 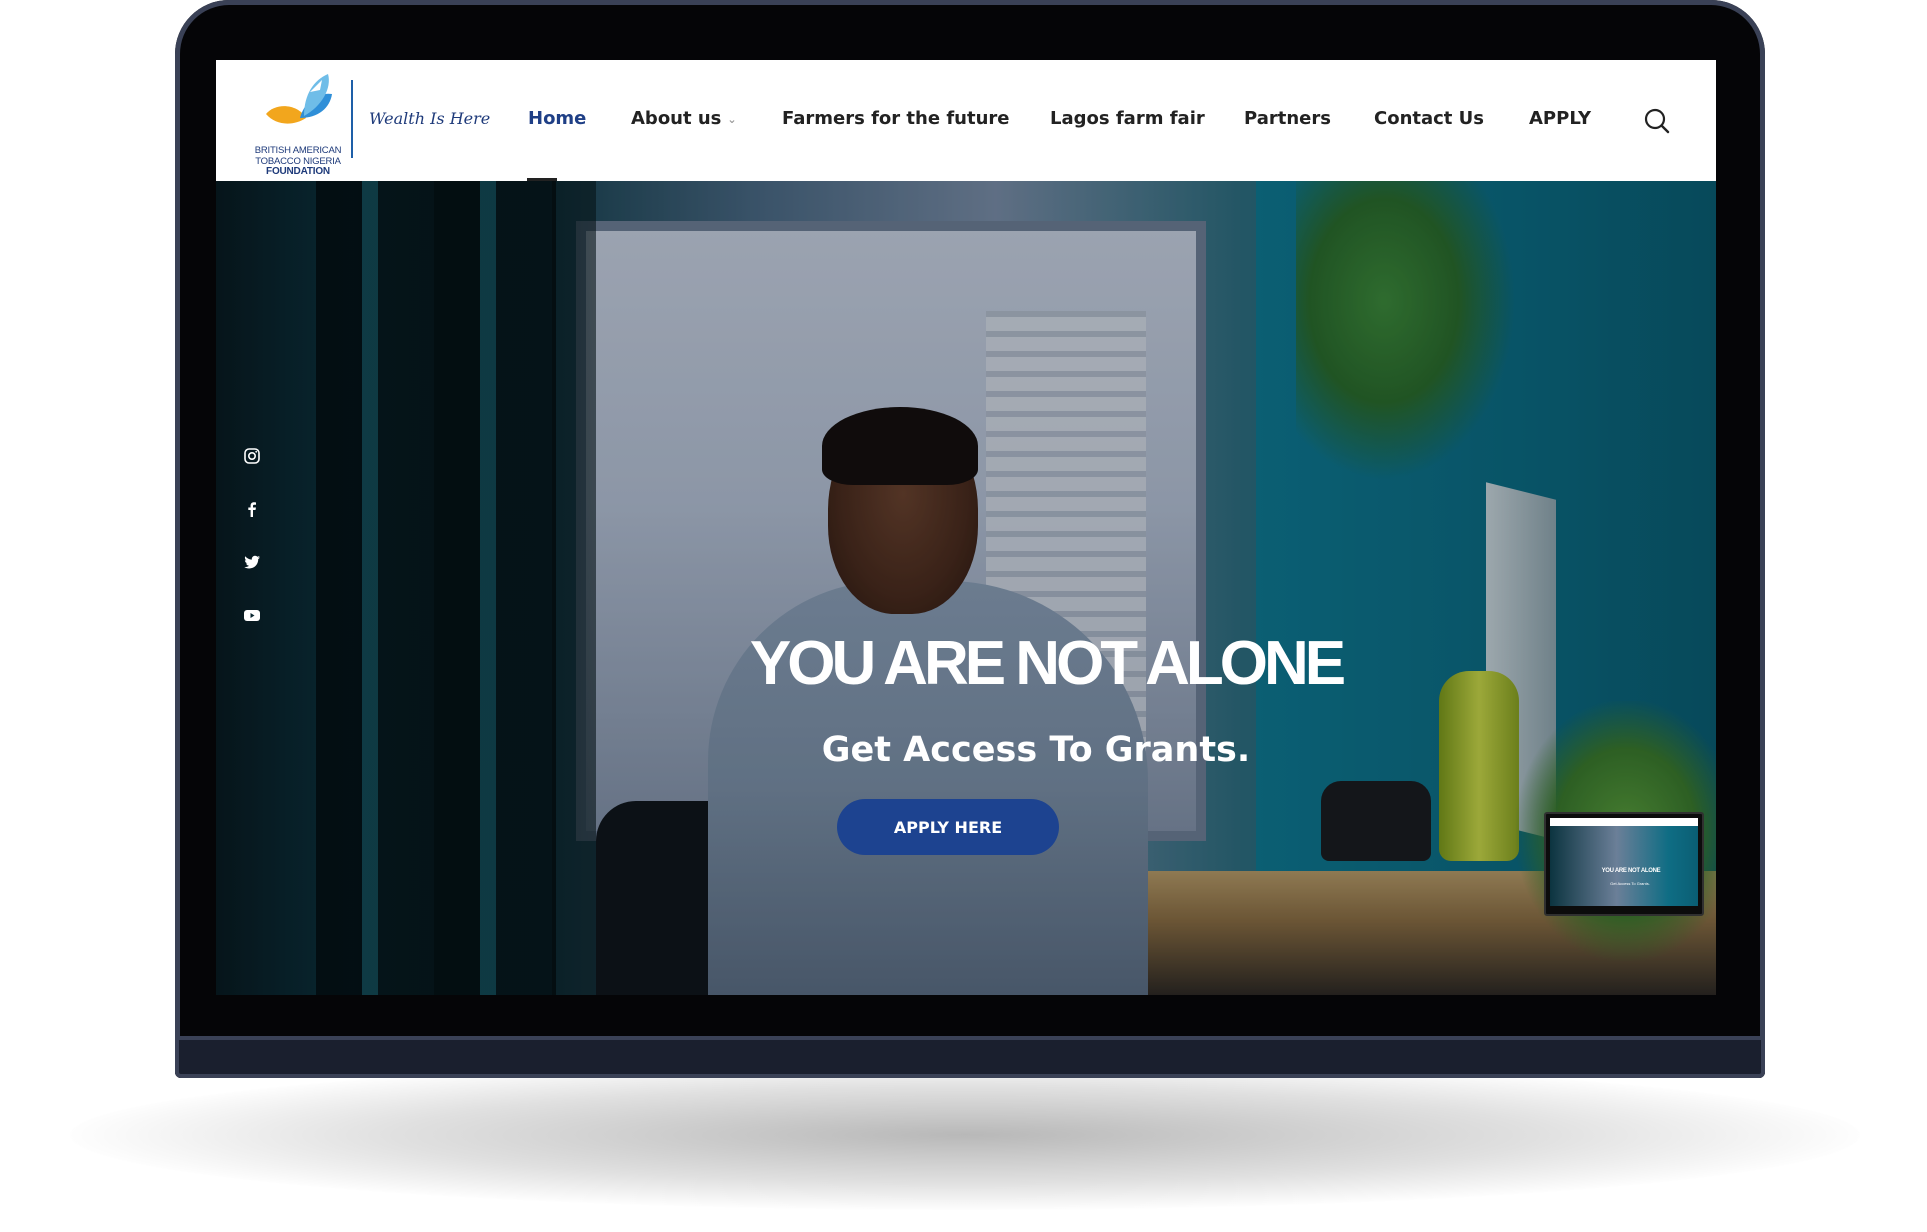 I want to click on nav-item-apply: APPLY, so click(x=1560, y=118).